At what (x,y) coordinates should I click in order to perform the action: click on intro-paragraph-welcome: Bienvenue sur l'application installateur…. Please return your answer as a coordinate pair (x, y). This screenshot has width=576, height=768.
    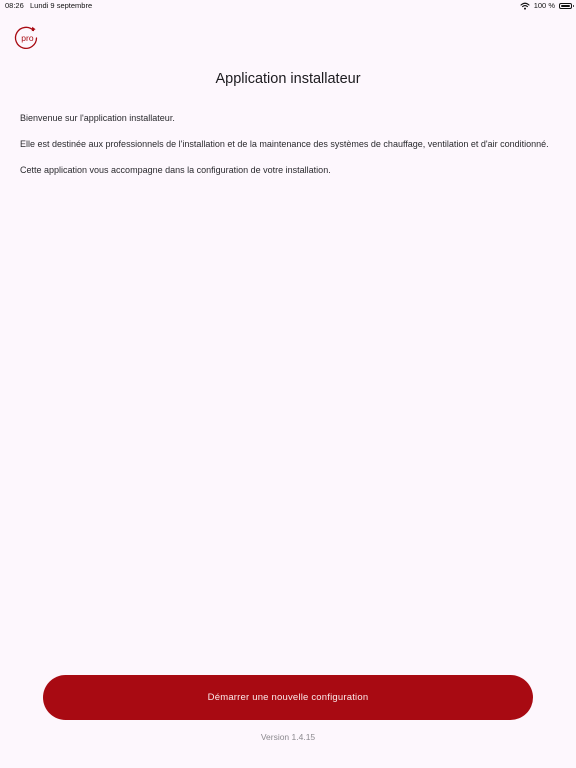
    Looking at the image, I should click on (97, 118).